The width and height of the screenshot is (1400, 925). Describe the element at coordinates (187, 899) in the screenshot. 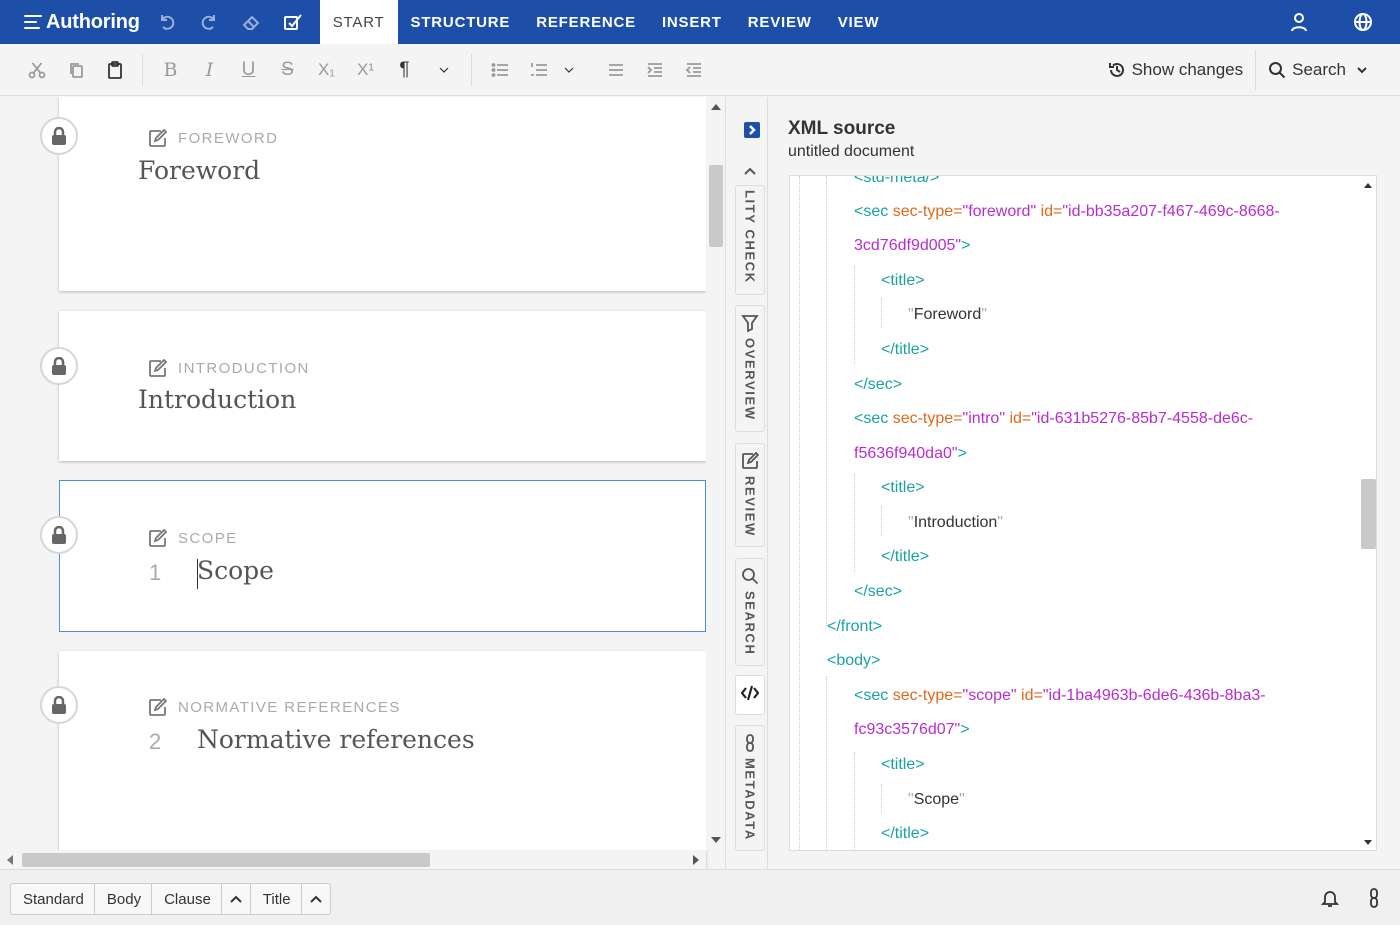

I see `breadcrumb-item: Clause` at that location.